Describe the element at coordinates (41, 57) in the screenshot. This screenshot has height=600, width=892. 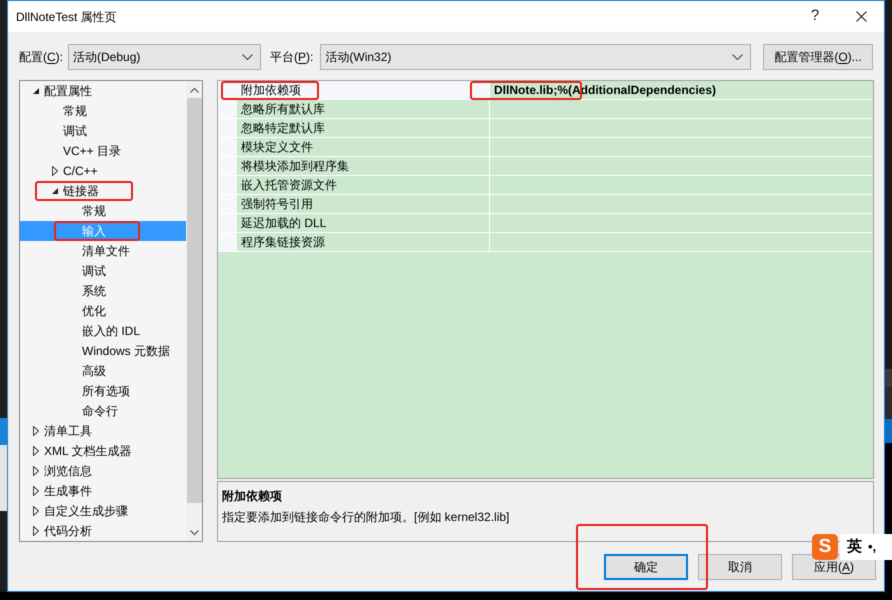
I see `configuration-label: 配置(C):` at that location.